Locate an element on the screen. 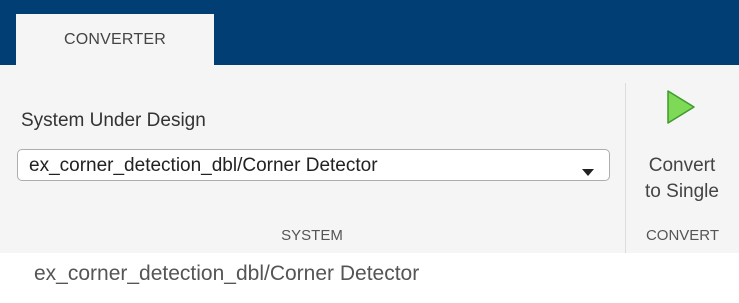  current-system-path: ex_corner_detection_dbl/Corner Detector is located at coordinates (227, 273).